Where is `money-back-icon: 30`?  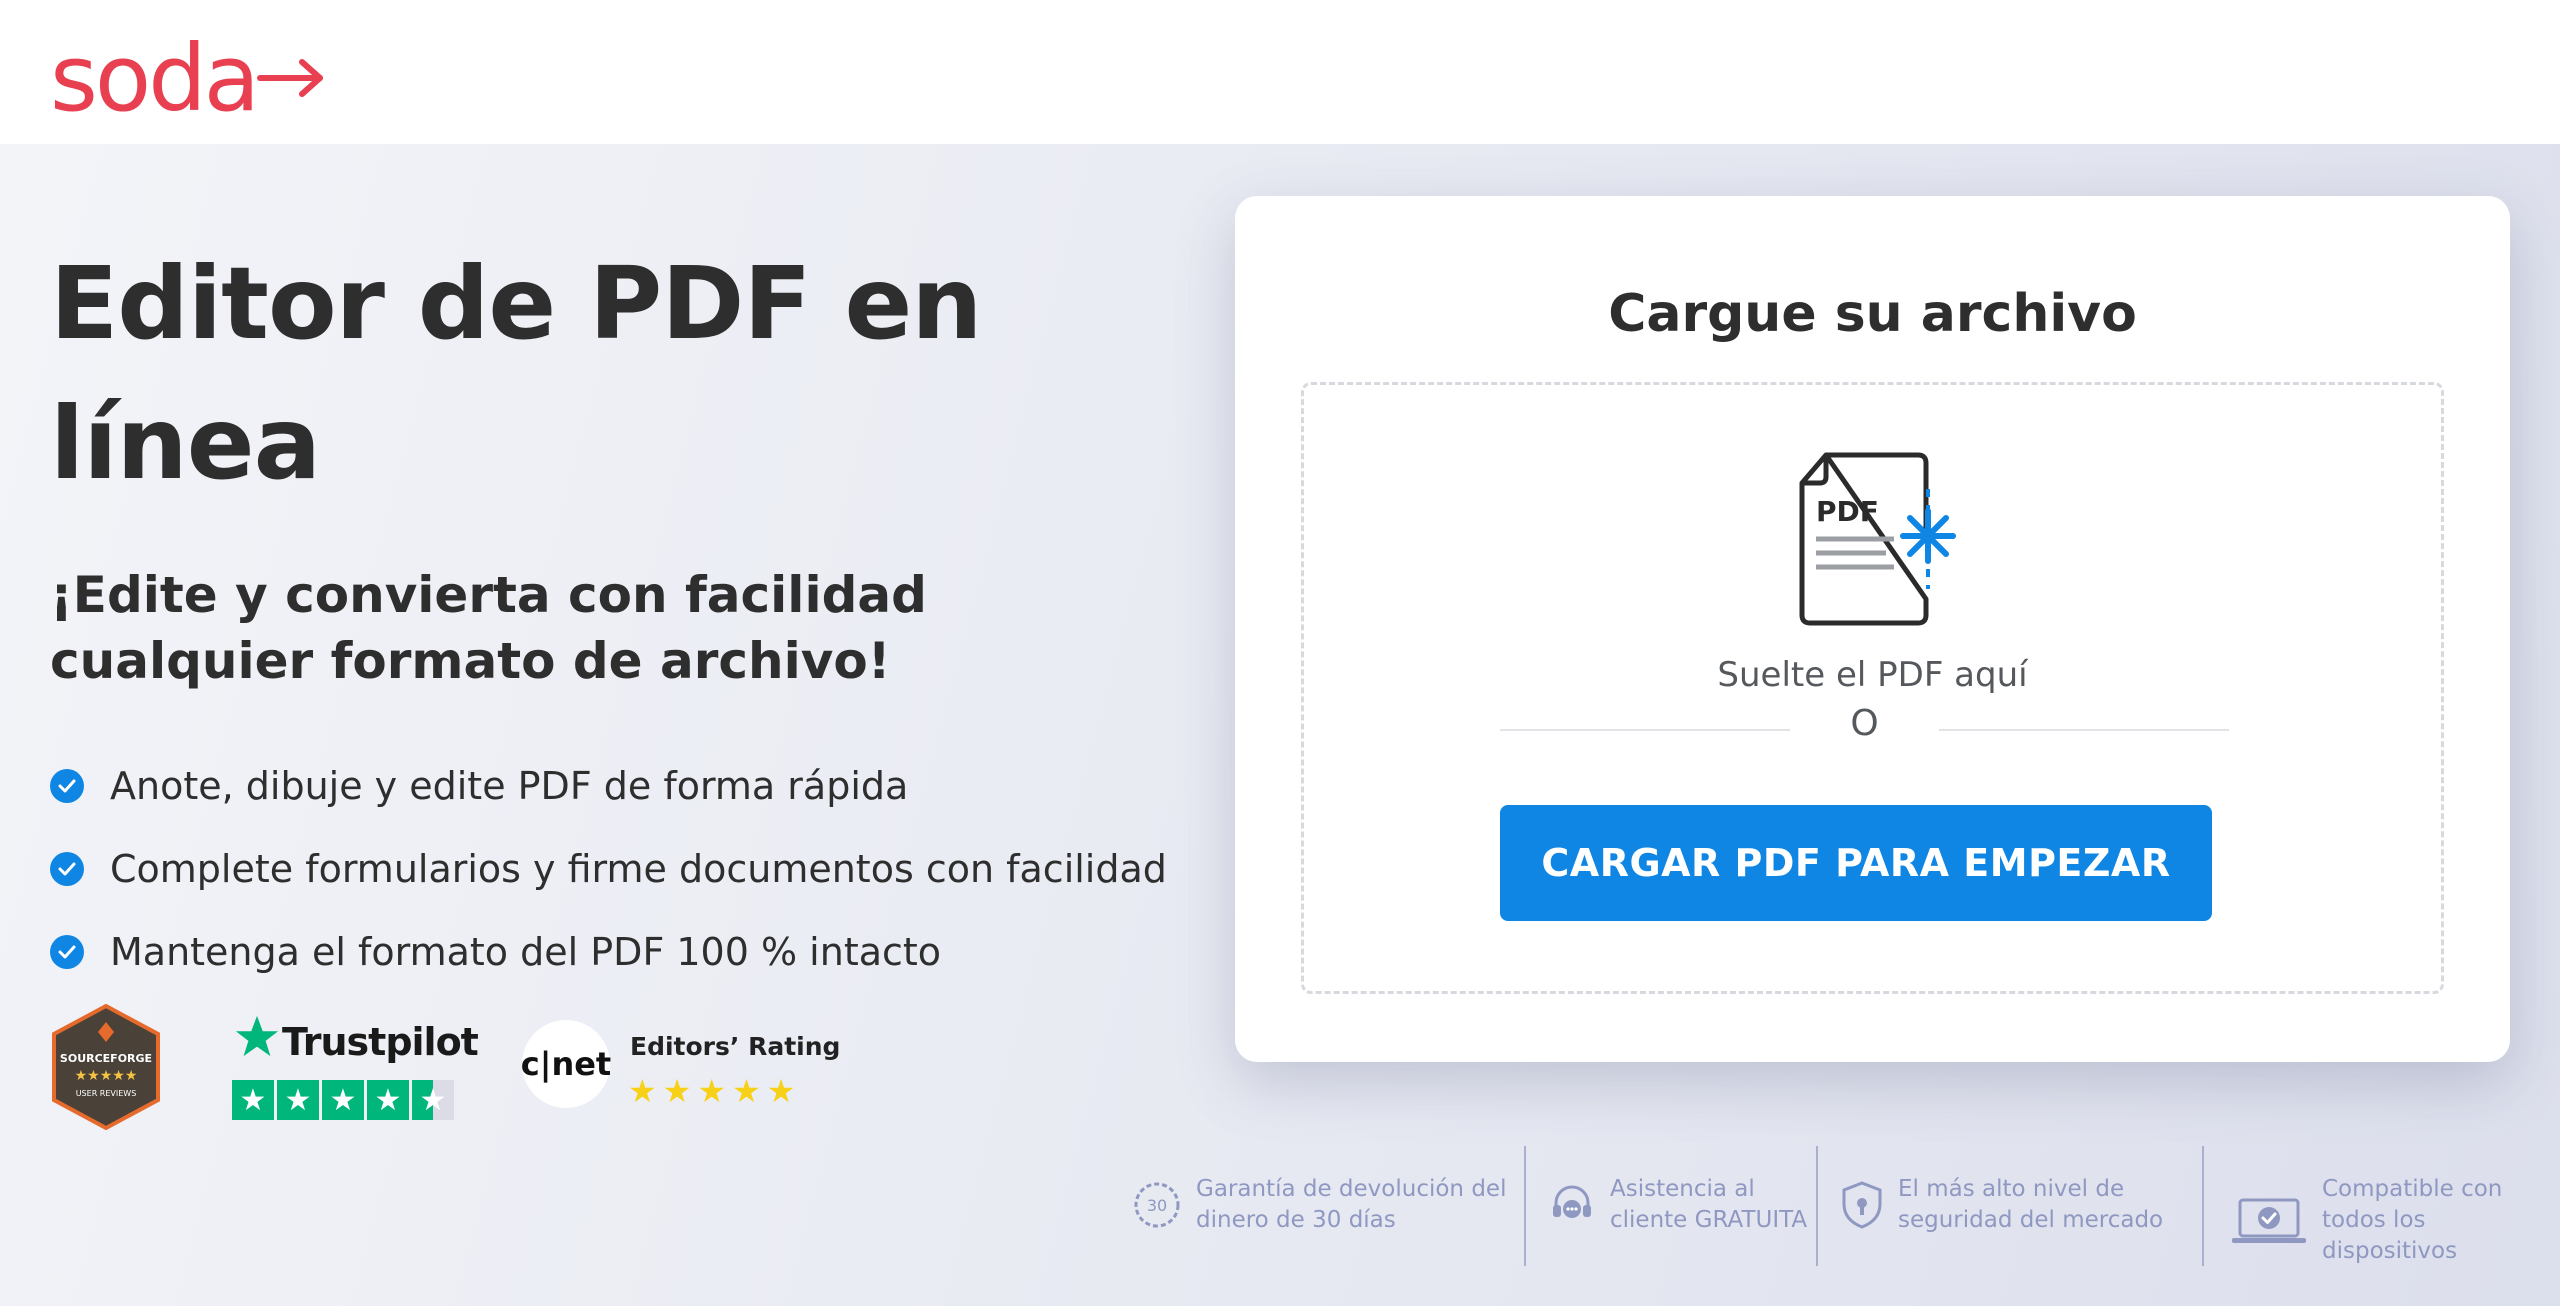 money-back-icon: 30 is located at coordinates (1157, 1205).